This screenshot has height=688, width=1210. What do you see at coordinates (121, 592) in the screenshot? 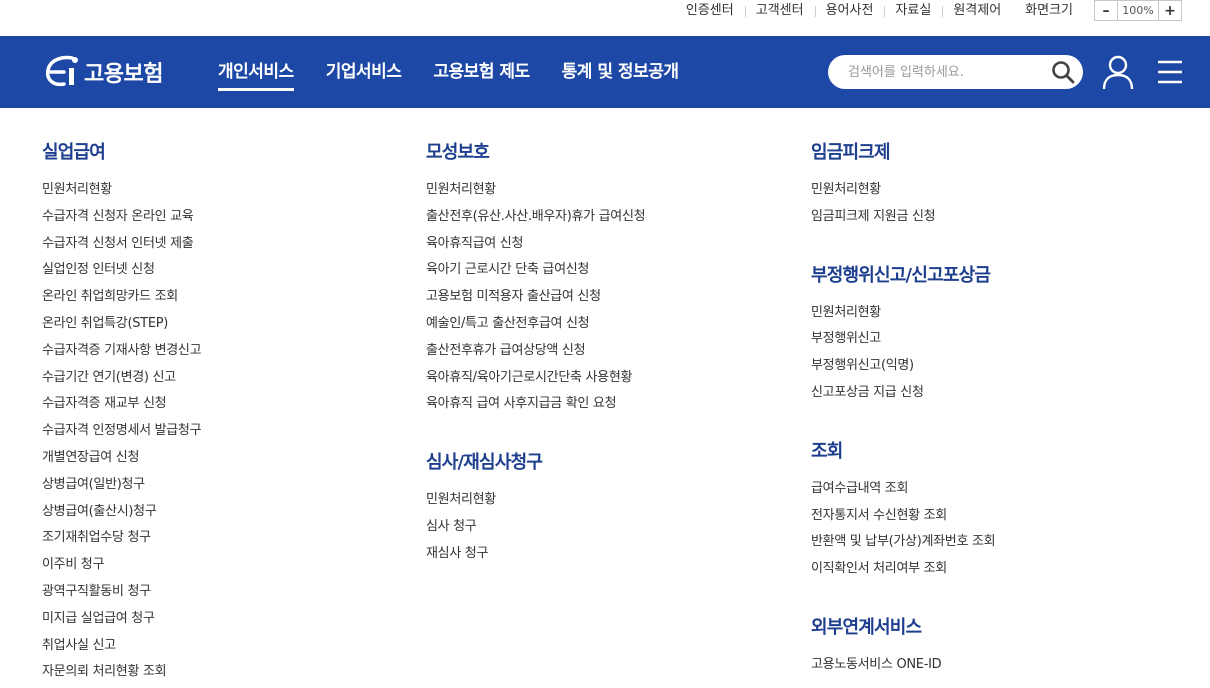
I see `menu-link: 광역구직활동비 청구` at bounding box center [121, 592].